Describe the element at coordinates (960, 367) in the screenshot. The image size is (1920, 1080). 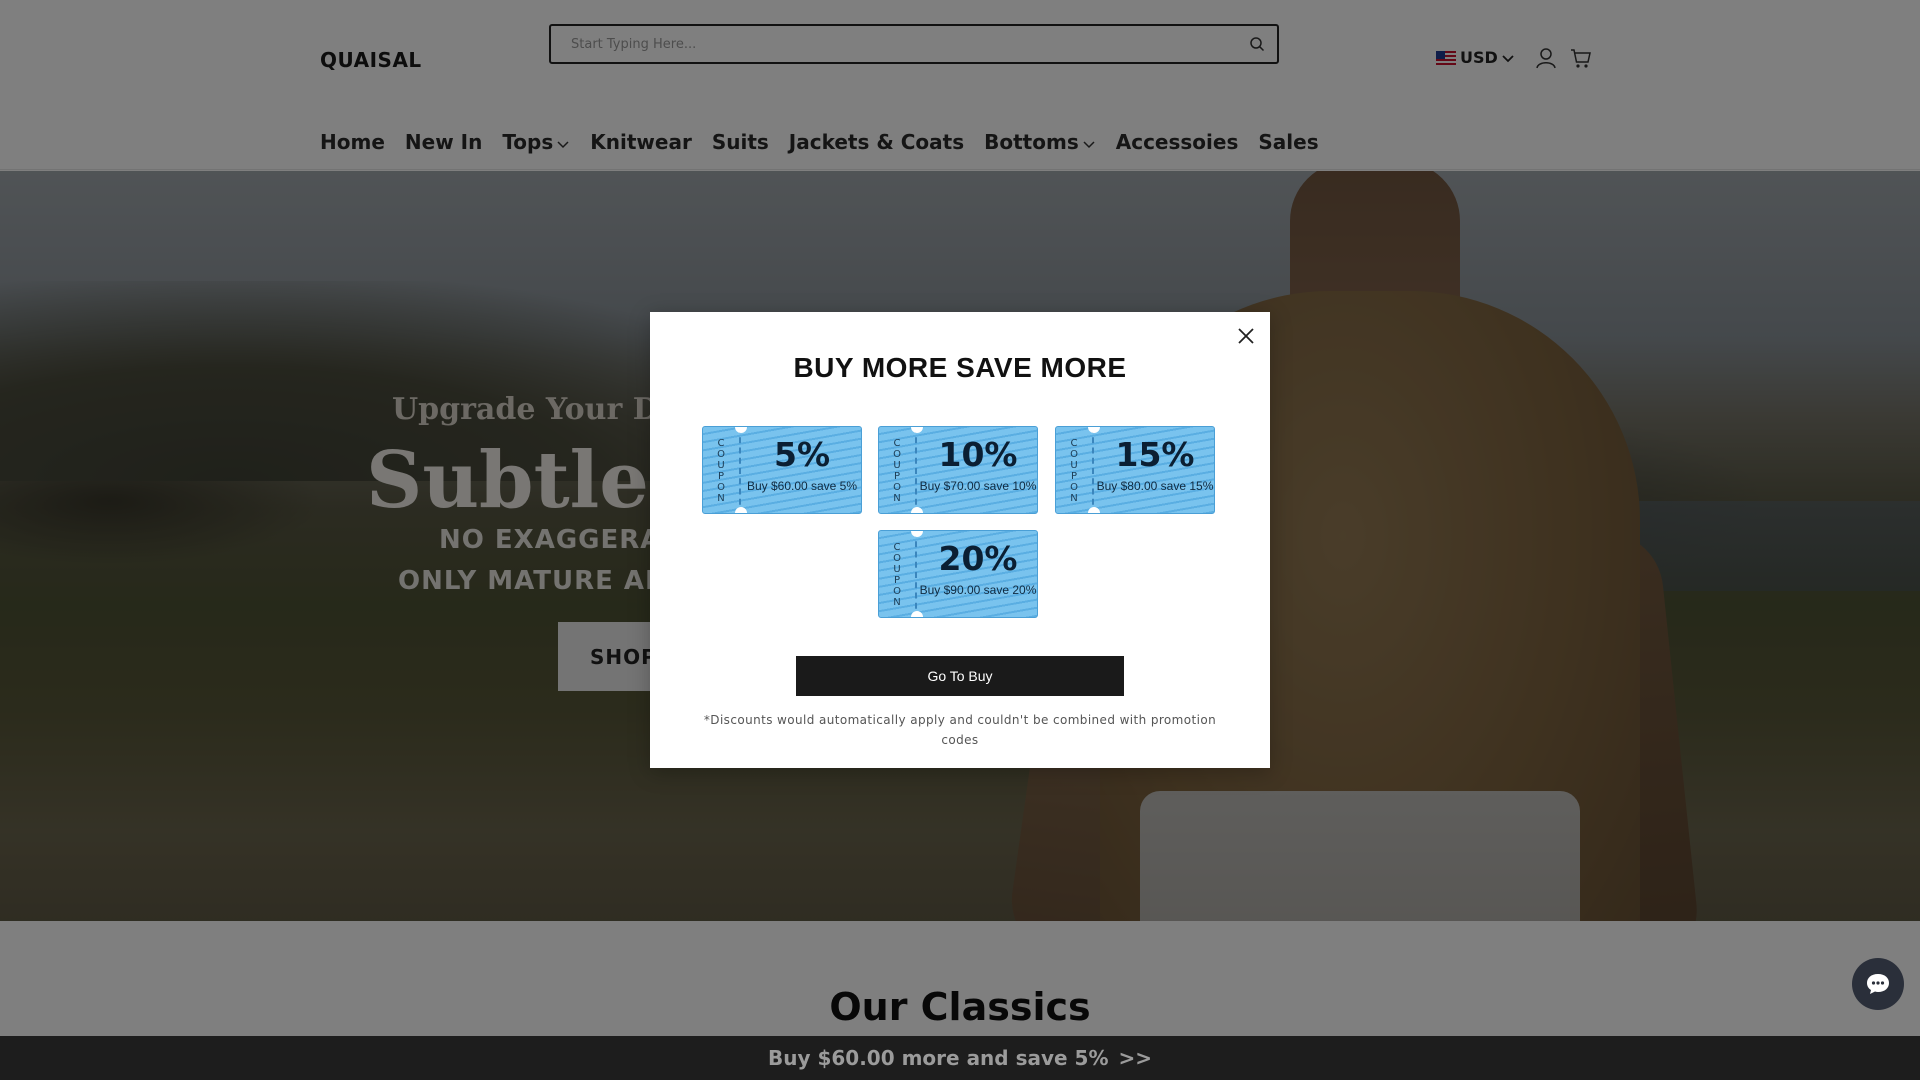
I see `modal-title: BUY MORE SAVE MORE` at that location.